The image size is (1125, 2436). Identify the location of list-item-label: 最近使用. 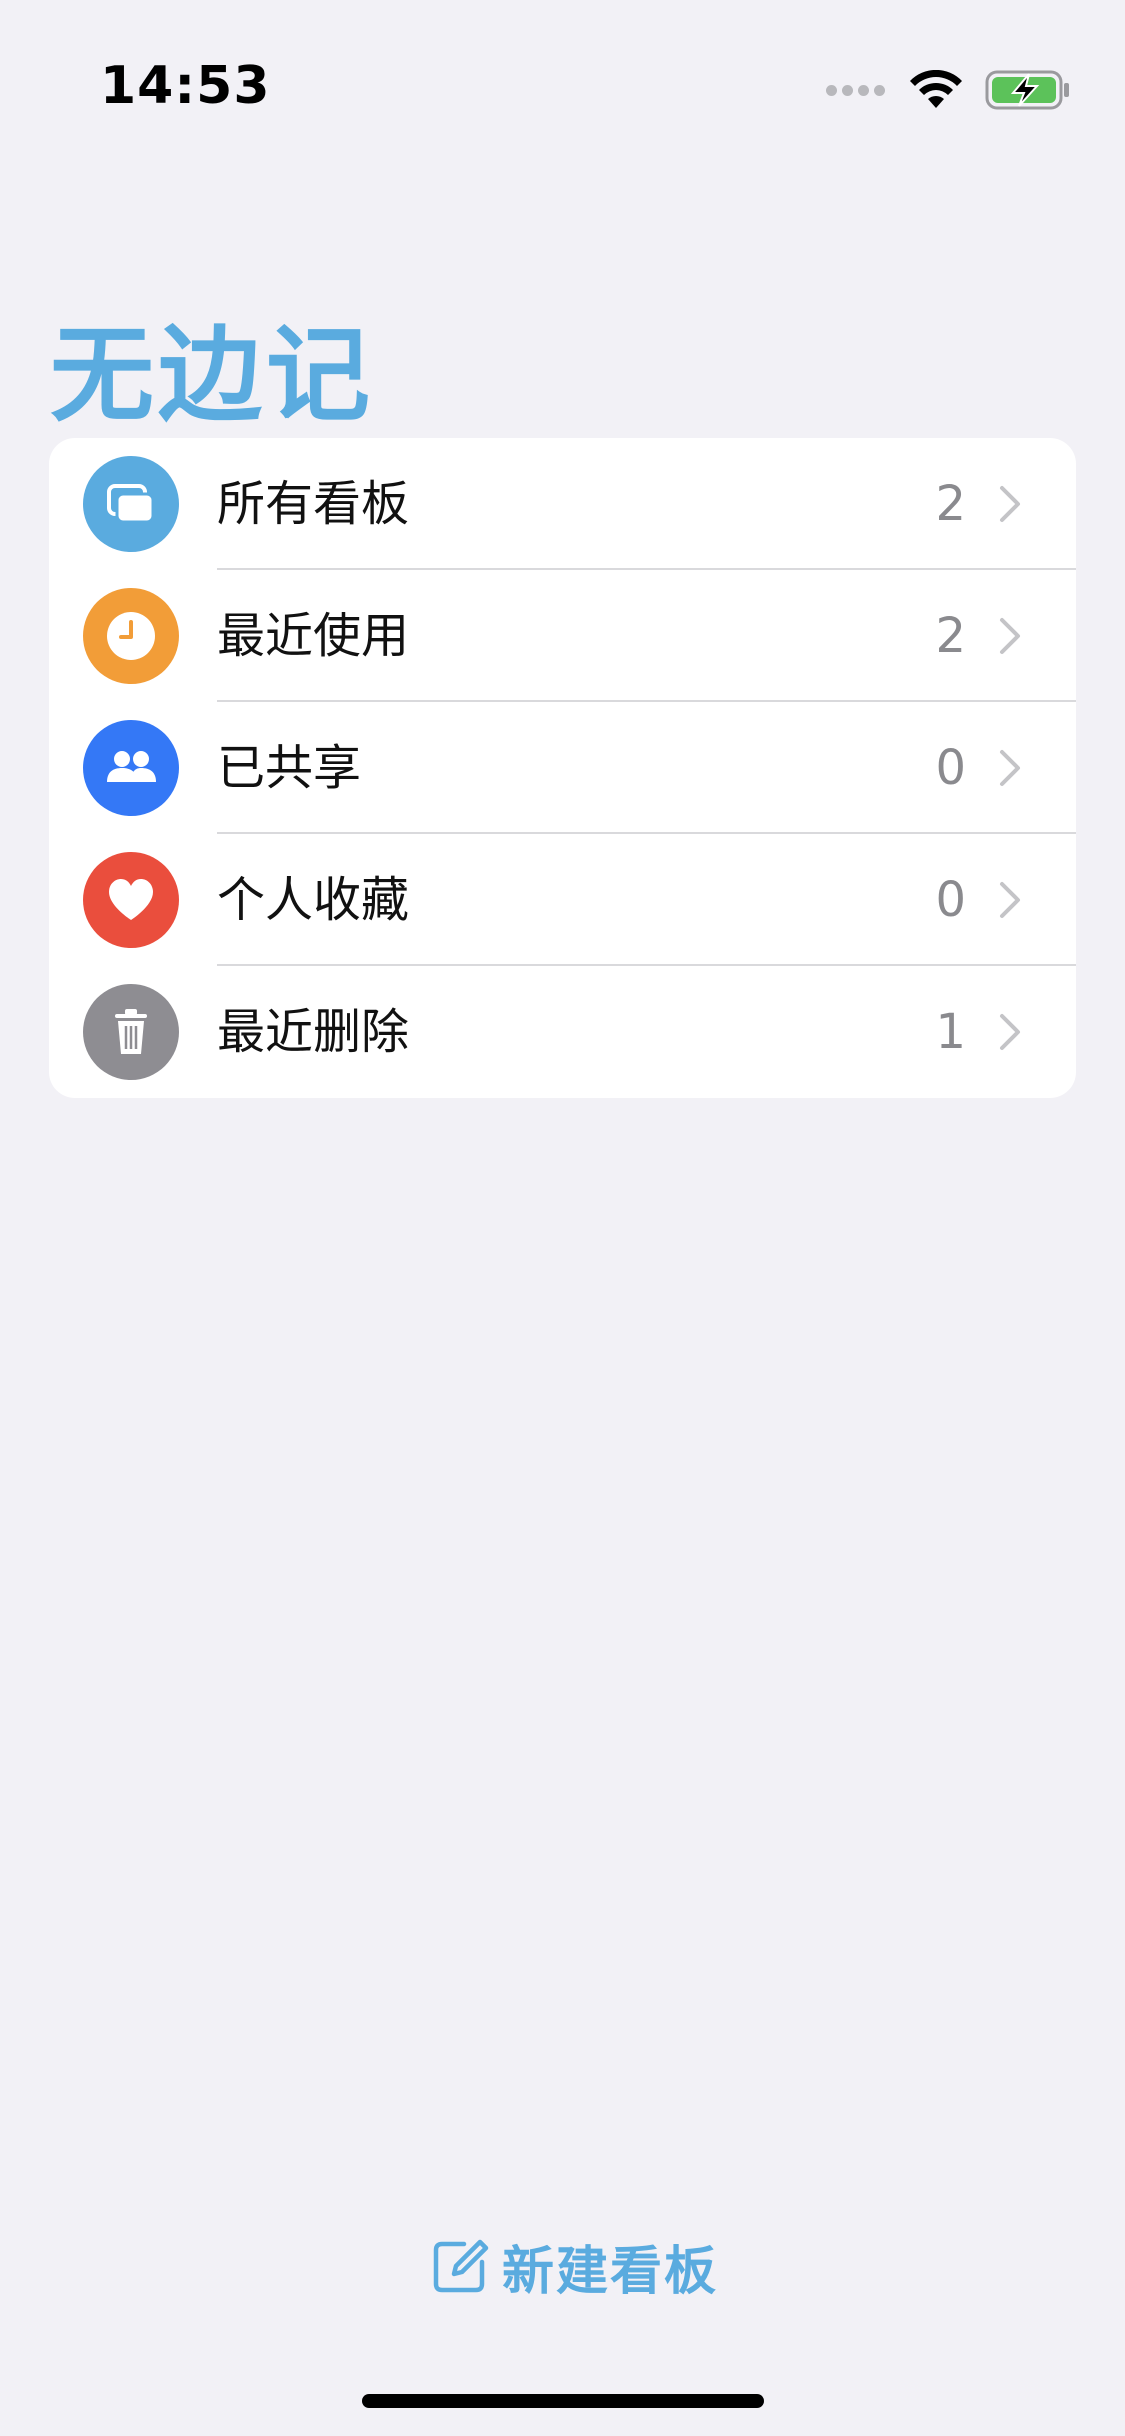
(313, 636).